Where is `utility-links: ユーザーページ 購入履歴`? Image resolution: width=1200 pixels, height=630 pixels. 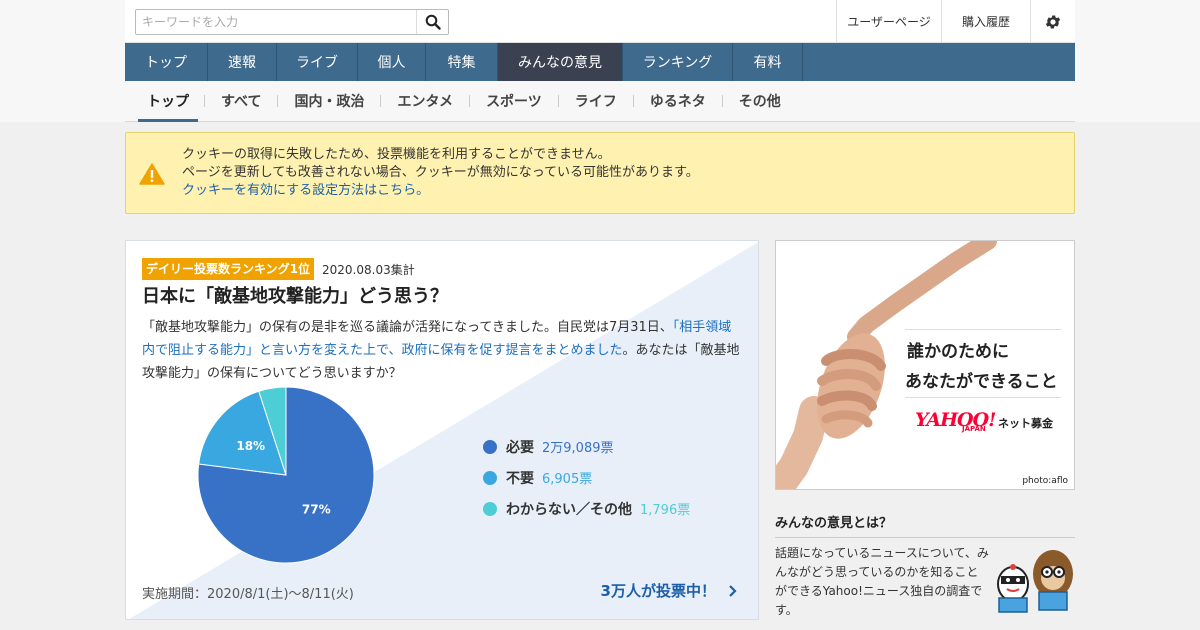
utility-links: ユーザーページ 購入履歴 is located at coordinates (955, 21).